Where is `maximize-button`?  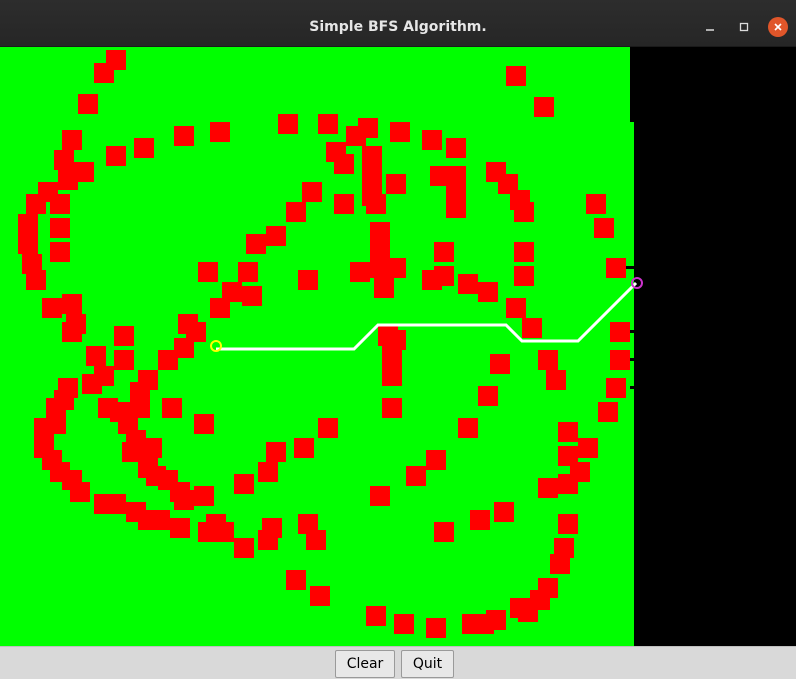 maximize-button is located at coordinates (744, 27).